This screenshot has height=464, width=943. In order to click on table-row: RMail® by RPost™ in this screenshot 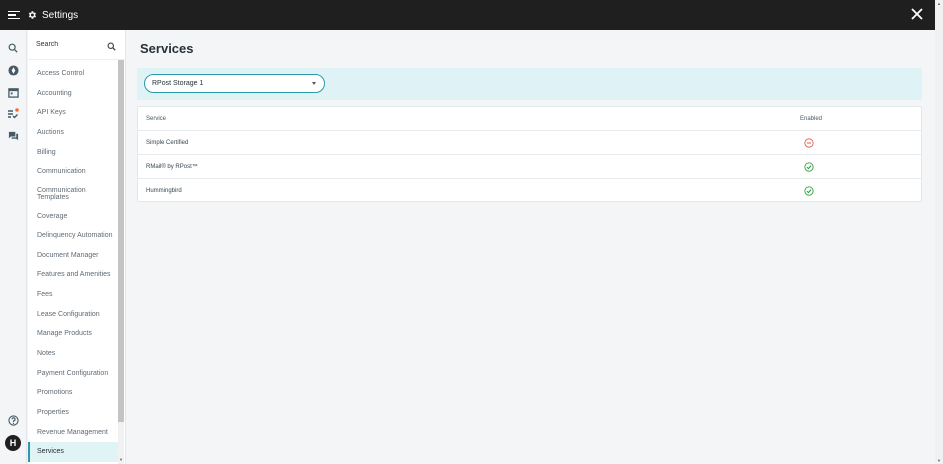, I will do `click(529, 167)`.